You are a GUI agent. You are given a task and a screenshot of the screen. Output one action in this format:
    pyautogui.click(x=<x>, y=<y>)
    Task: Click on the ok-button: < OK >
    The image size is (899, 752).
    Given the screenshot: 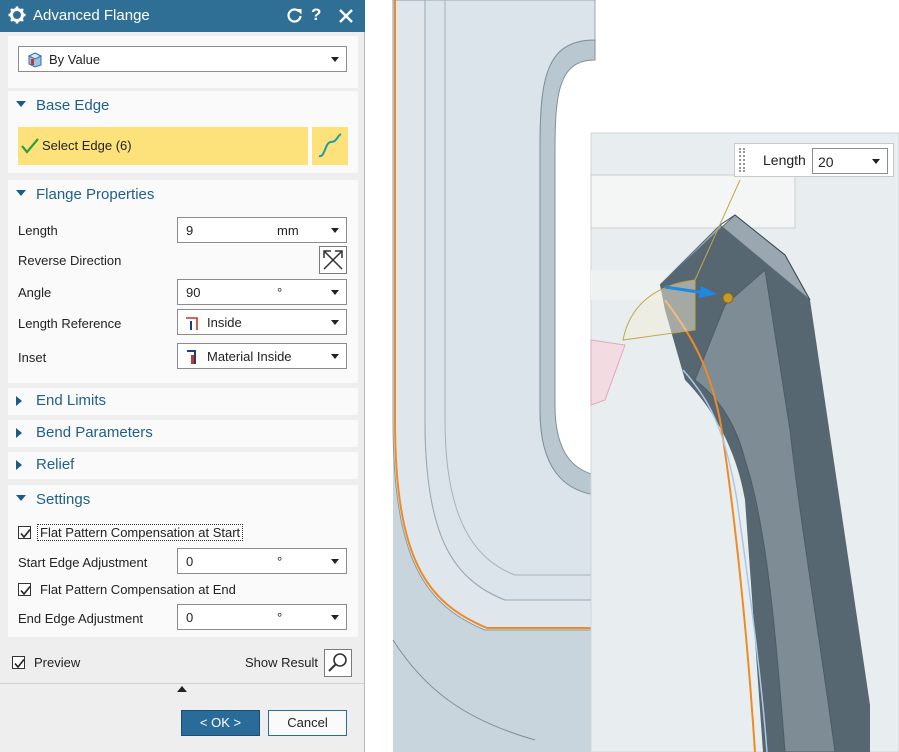 What is the action you would take?
    pyautogui.click(x=220, y=723)
    